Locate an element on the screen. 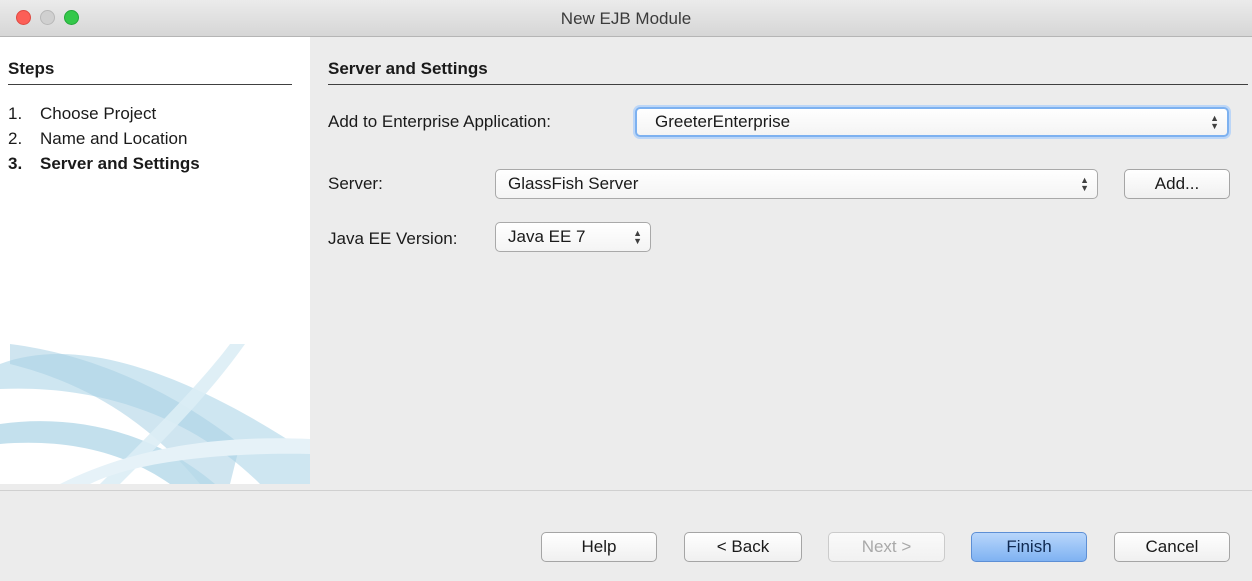 The width and height of the screenshot is (1252, 581). cancel-button: Cancel is located at coordinates (1172, 547).